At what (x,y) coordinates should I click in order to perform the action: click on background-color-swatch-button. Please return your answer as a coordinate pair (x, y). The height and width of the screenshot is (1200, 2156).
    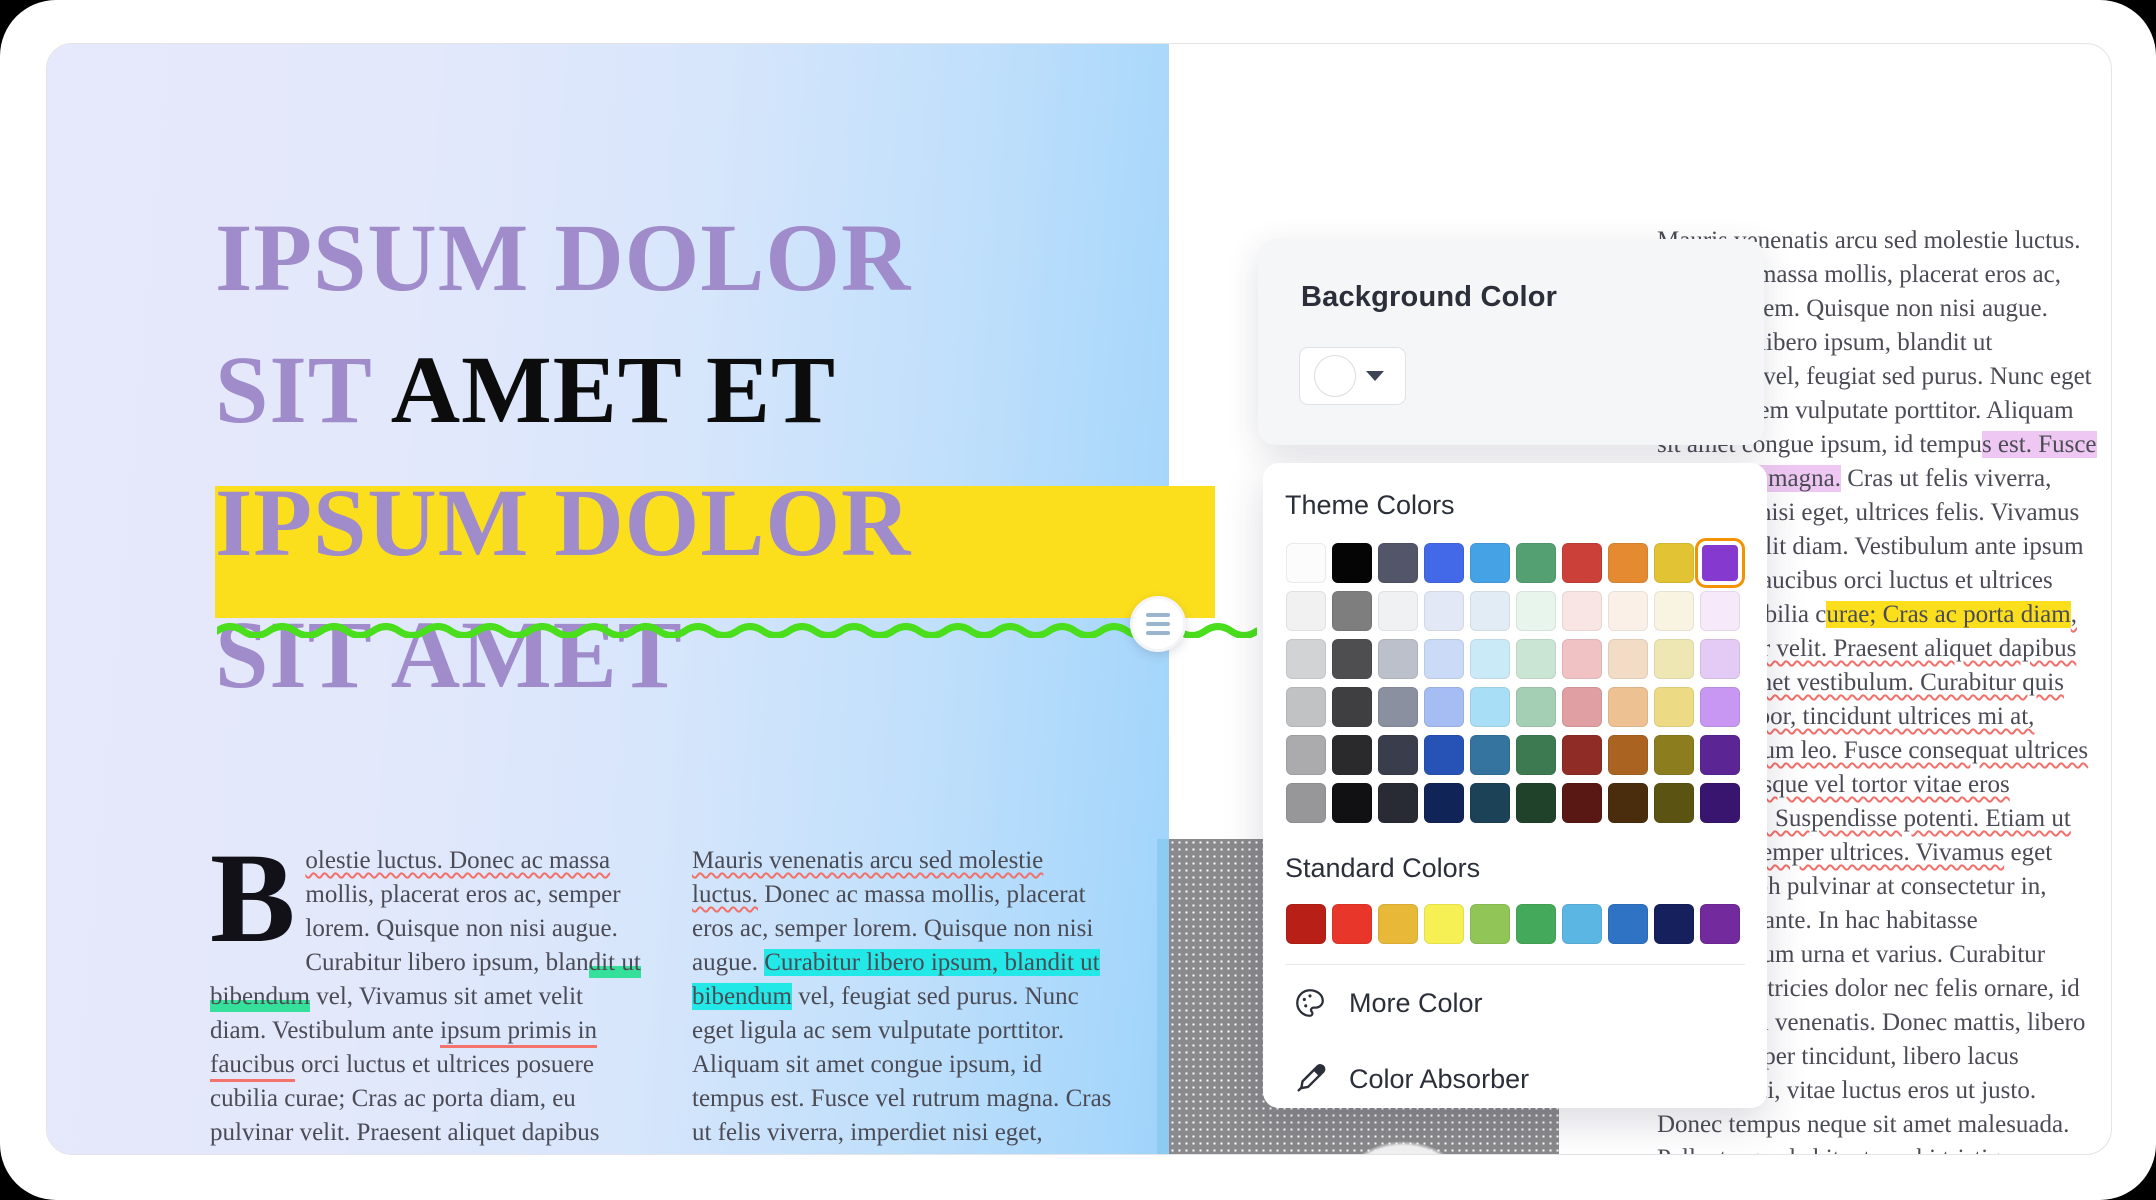
    Looking at the image, I should click on (1352, 376).